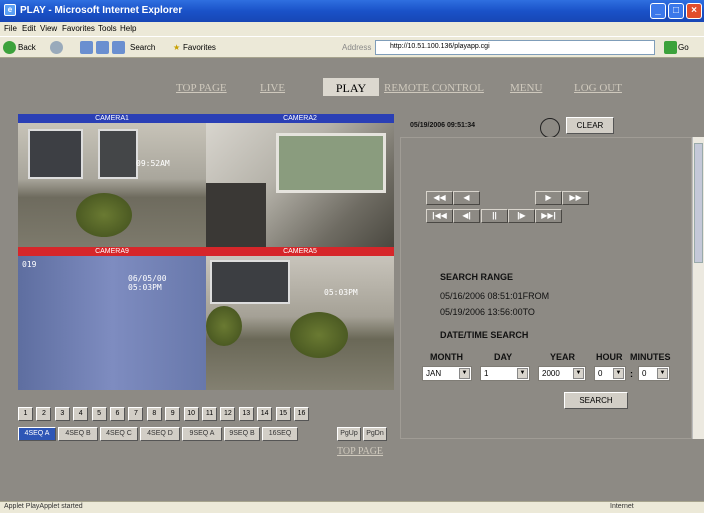  What do you see at coordinates (548, 216) in the screenshot?
I see `skip-end-button: ▶▶|` at bounding box center [548, 216].